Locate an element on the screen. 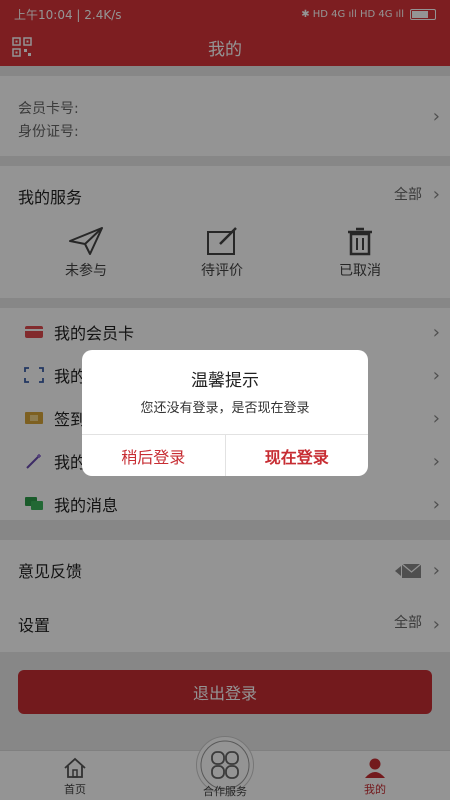 This screenshot has width=450, height=800. login-later-button: 稍后登录 is located at coordinates (153, 455).